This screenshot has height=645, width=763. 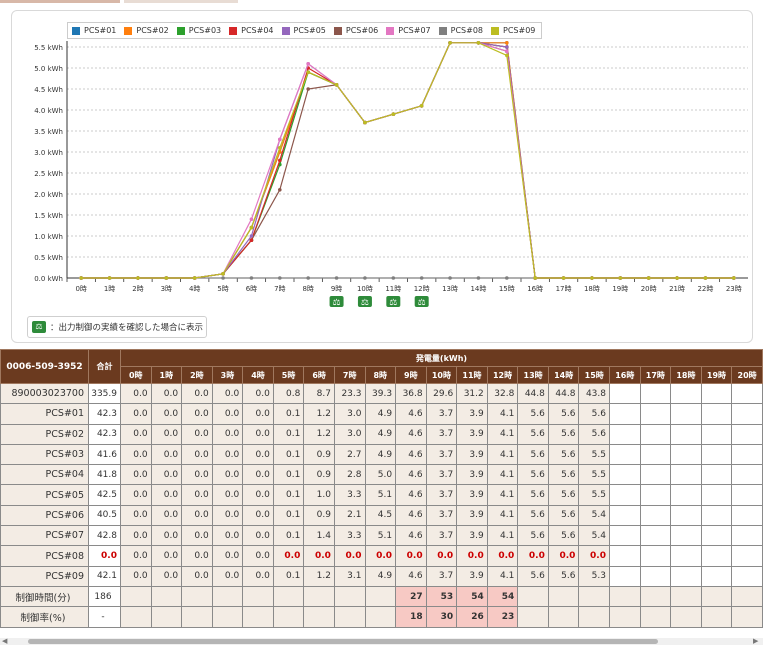 I want to click on row-label: PCS#08, so click(x=44, y=556).